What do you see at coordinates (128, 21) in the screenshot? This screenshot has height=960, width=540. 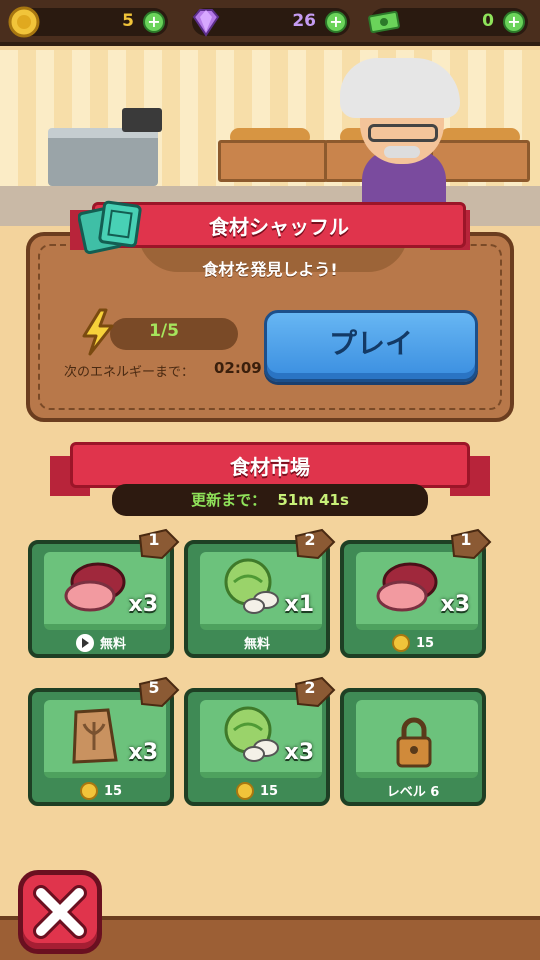 I see `coin-count: 5` at bounding box center [128, 21].